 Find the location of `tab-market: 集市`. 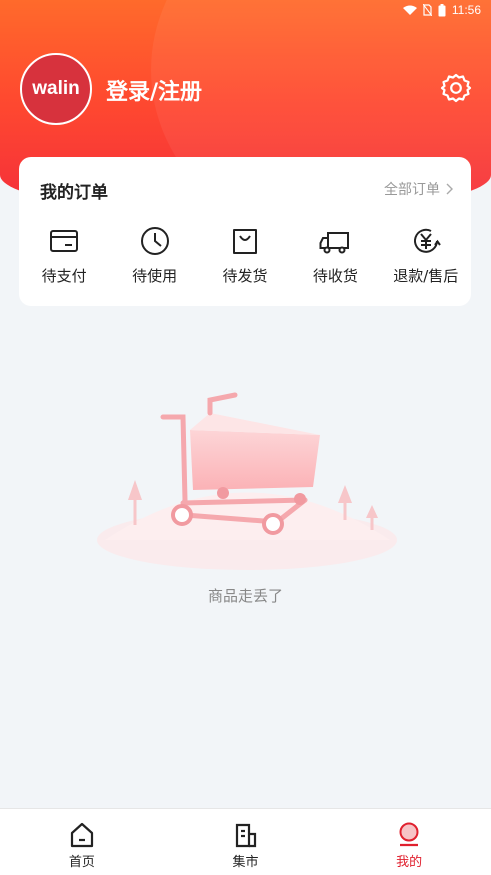

tab-market: 集市 is located at coordinates (246, 842).